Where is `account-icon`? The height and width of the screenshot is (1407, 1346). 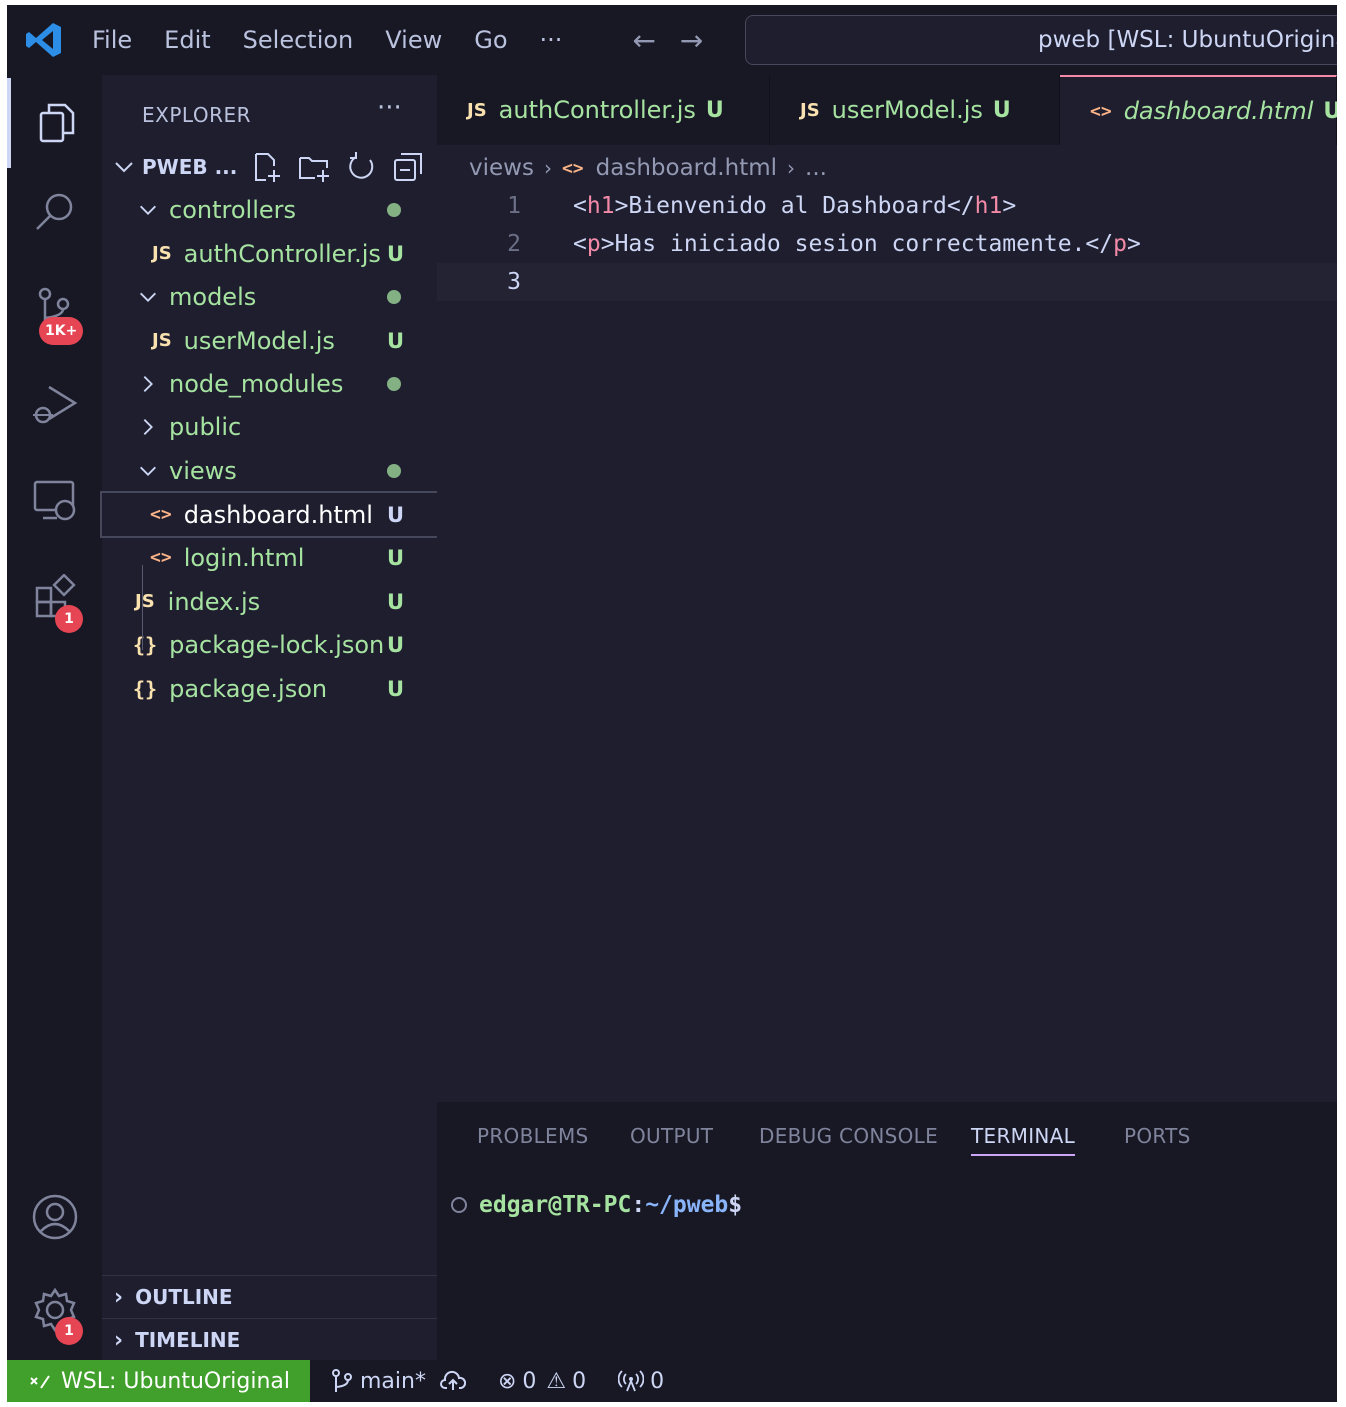 account-icon is located at coordinates (54, 1217).